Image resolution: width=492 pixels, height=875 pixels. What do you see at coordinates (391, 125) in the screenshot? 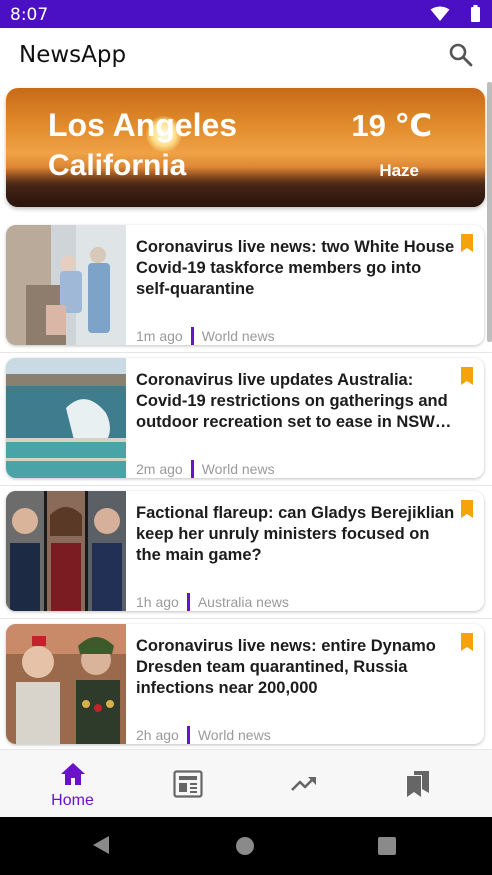
I see `weather-temperature: 19 ℃` at bounding box center [391, 125].